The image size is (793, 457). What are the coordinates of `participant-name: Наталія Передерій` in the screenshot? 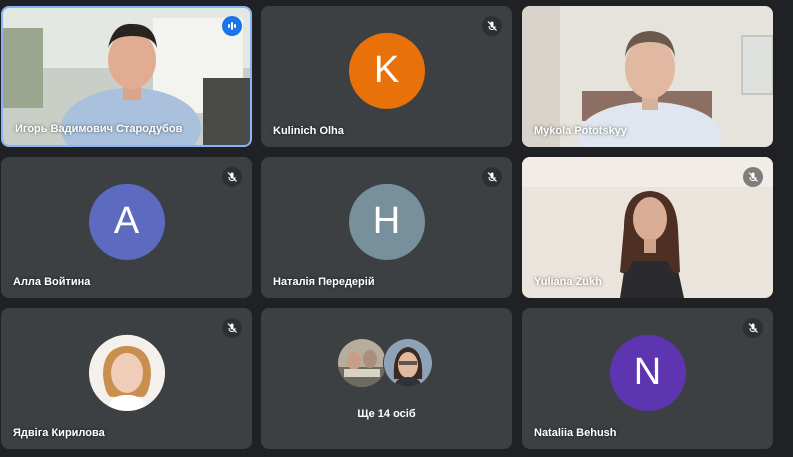 It's located at (324, 282).